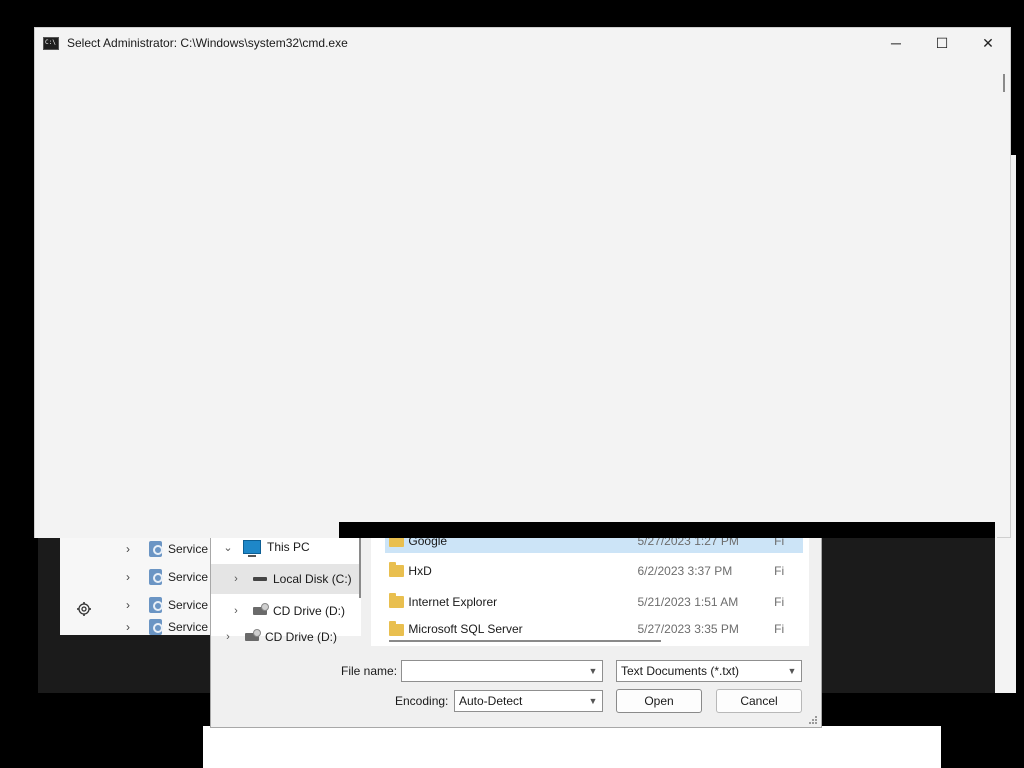 This screenshot has height=768, width=1024. I want to click on maximize-button: ☐, so click(942, 43).